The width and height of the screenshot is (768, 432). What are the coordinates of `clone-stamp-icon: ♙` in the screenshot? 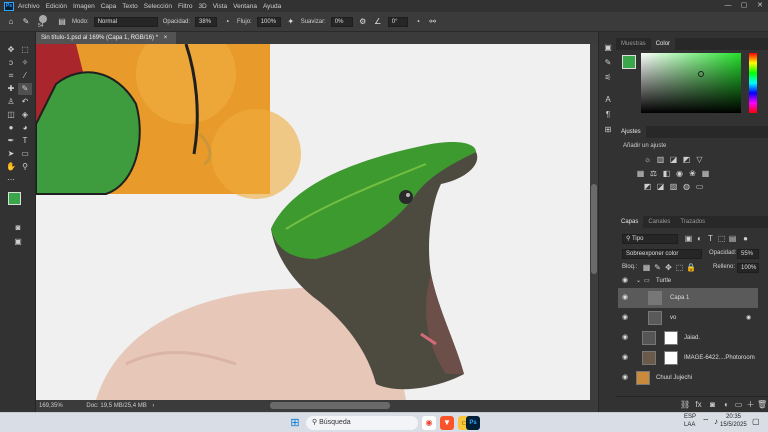 It's located at (11, 102).